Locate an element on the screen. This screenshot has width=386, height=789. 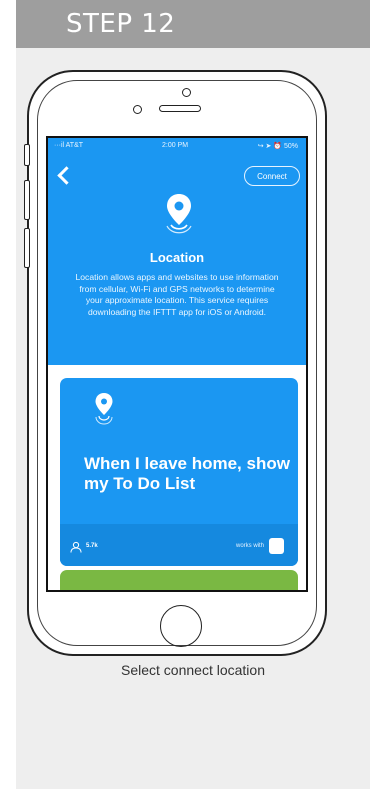
back-icon is located at coordinates (66, 175).